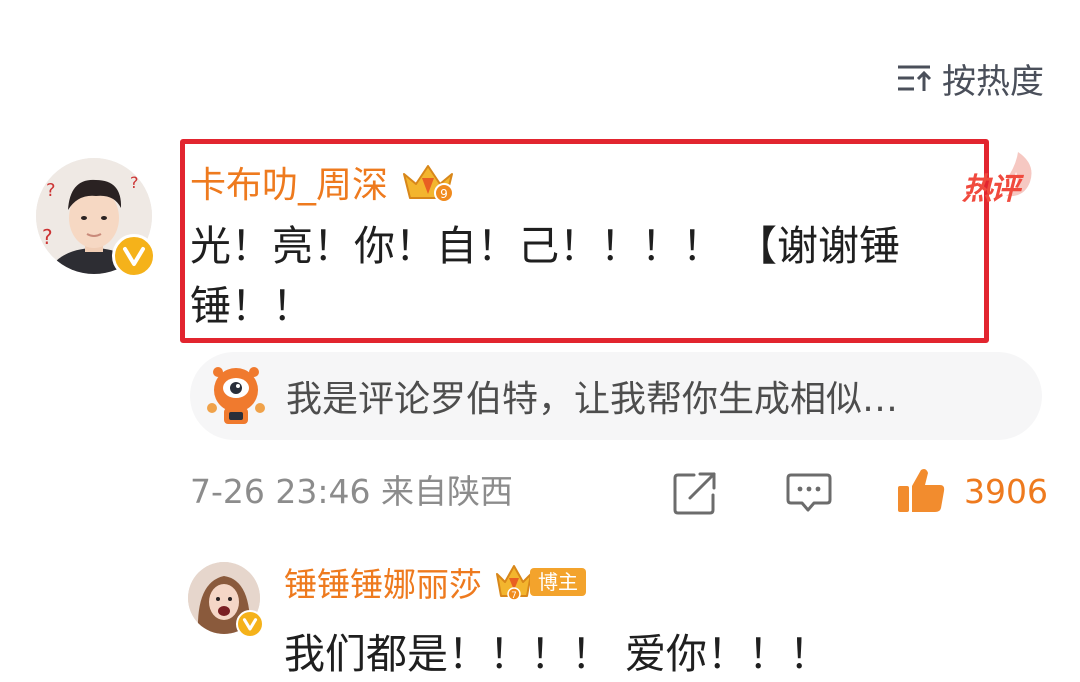 The image size is (1080, 682). What do you see at coordinates (514, 596) in the screenshot?
I see `svg-text: 7` at bounding box center [514, 596].